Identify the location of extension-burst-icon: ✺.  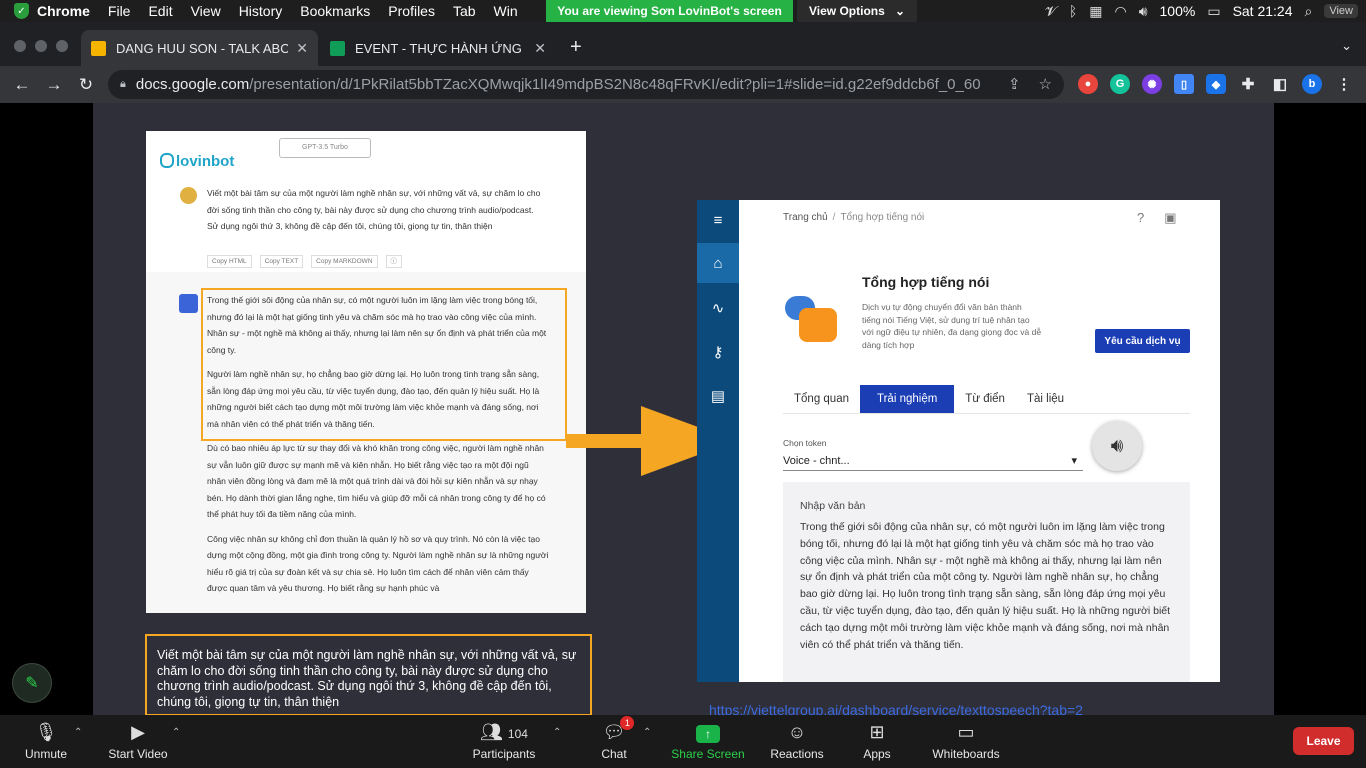
(1152, 84).